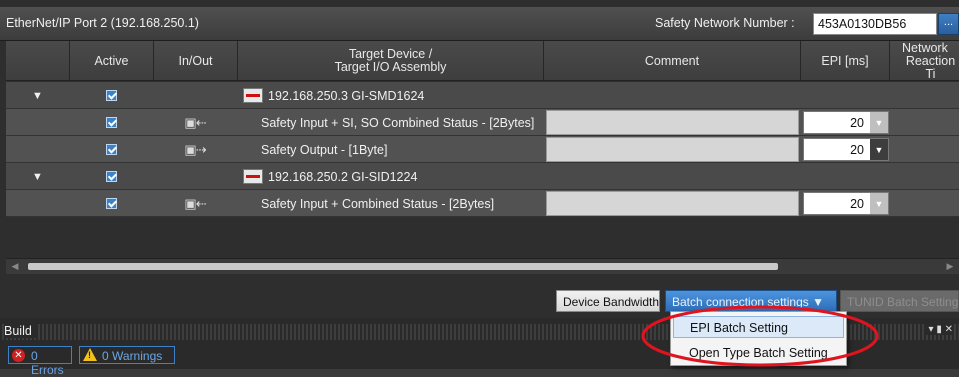  What do you see at coordinates (875, 24) in the screenshot?
I see `safety-network-number-field: 453A0130DB56` at bounding box center [875, 24].